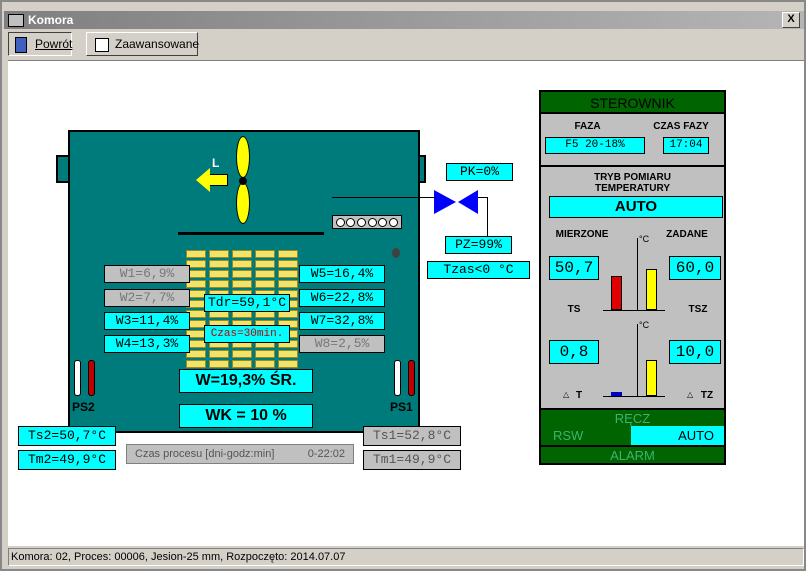  I want to click on dt-value: 0,8, so click(574, 352).